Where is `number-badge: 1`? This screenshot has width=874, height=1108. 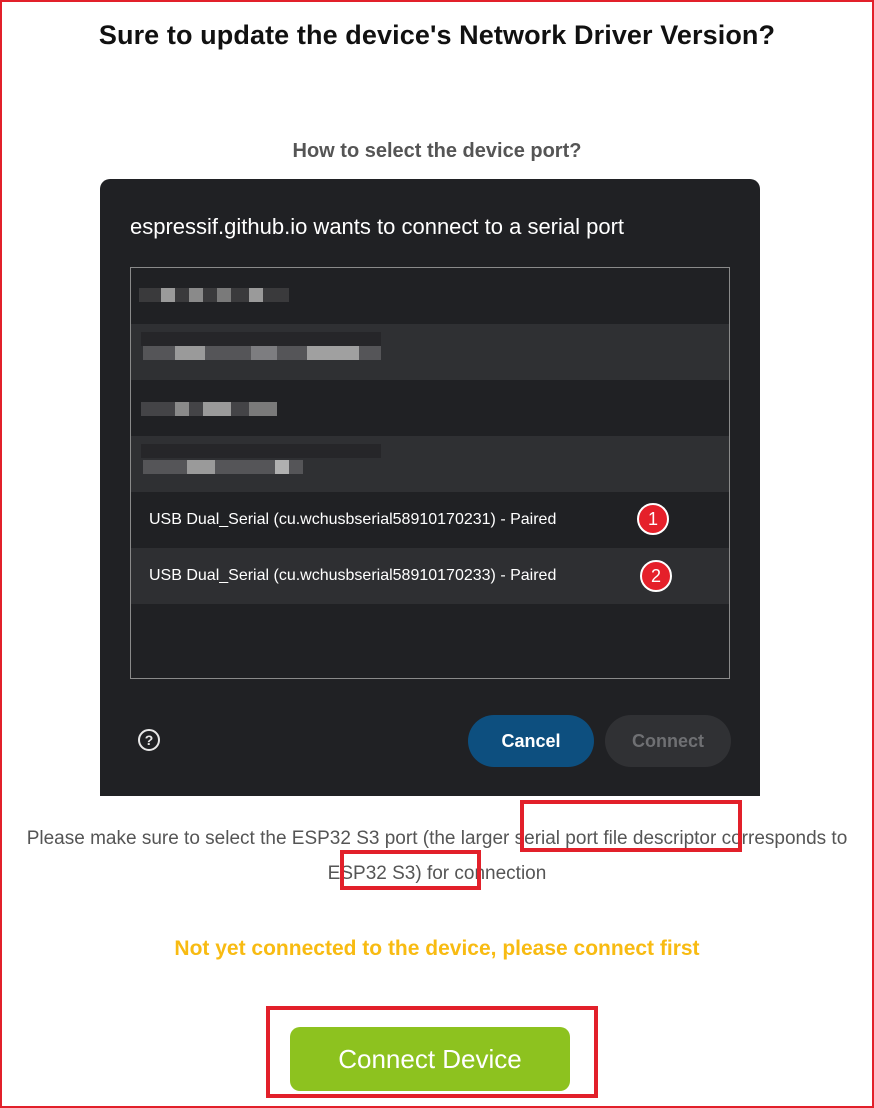 number-badge: 1 is located at coordinates (653, 519).